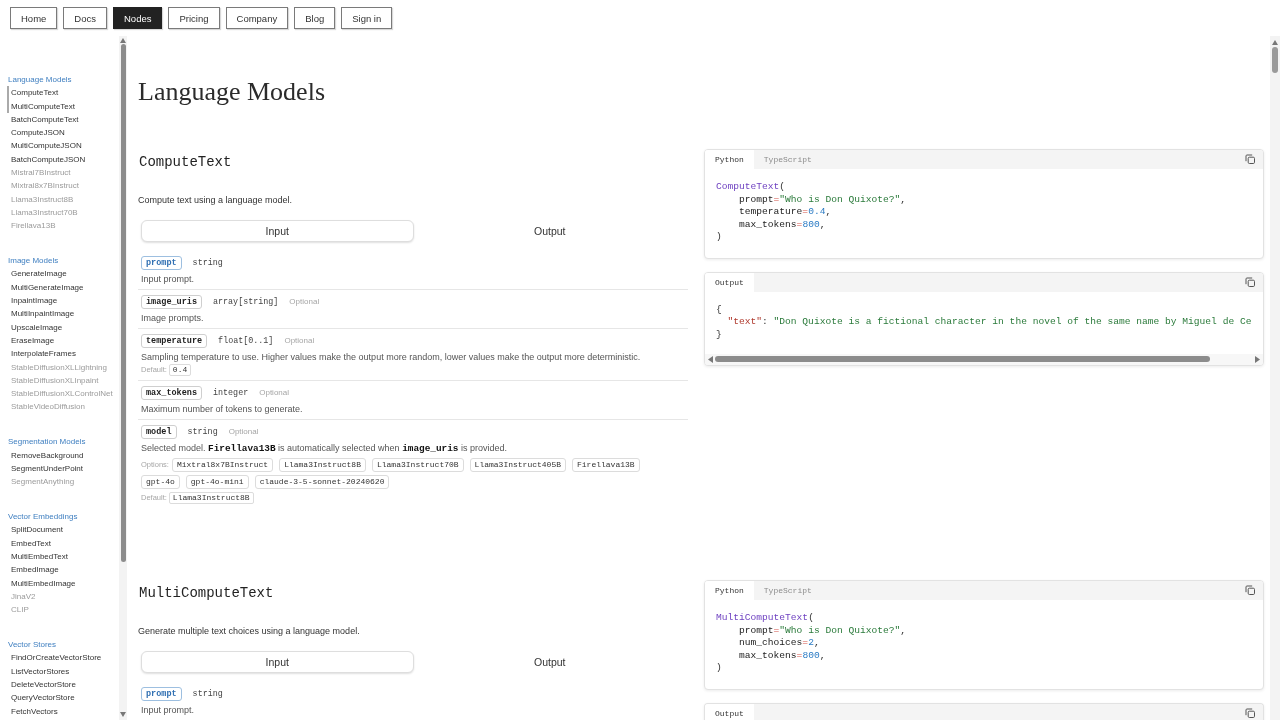  I want to click on sidebar-item: MultiGenerateImage, so click(45, 287).